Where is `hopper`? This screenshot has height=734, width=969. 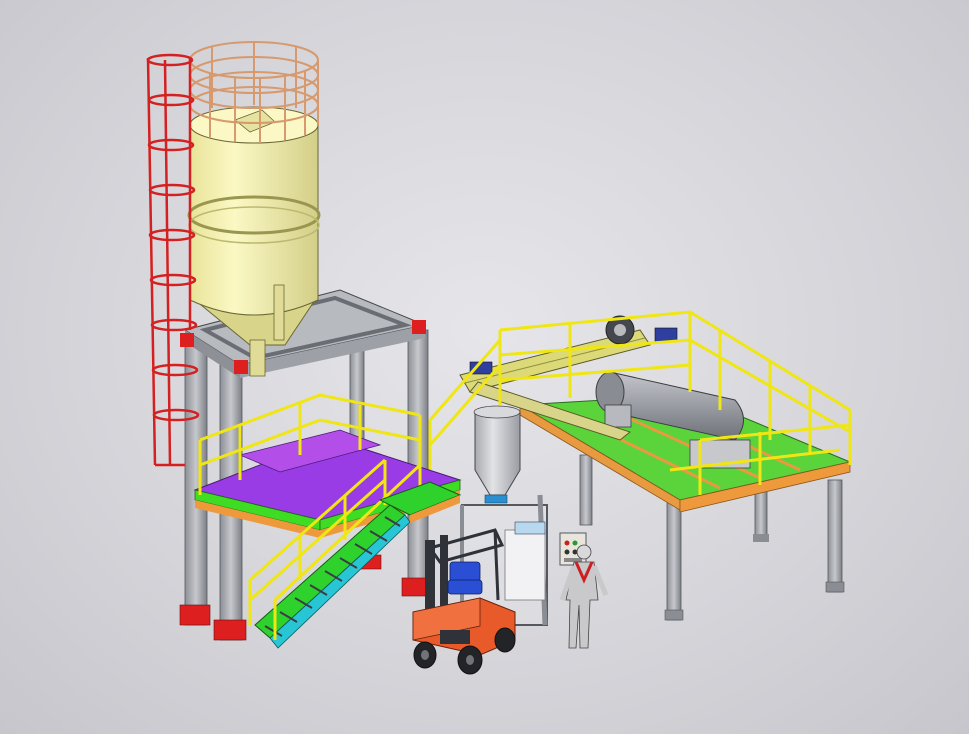 hopper is located at coordinates (497, 454).